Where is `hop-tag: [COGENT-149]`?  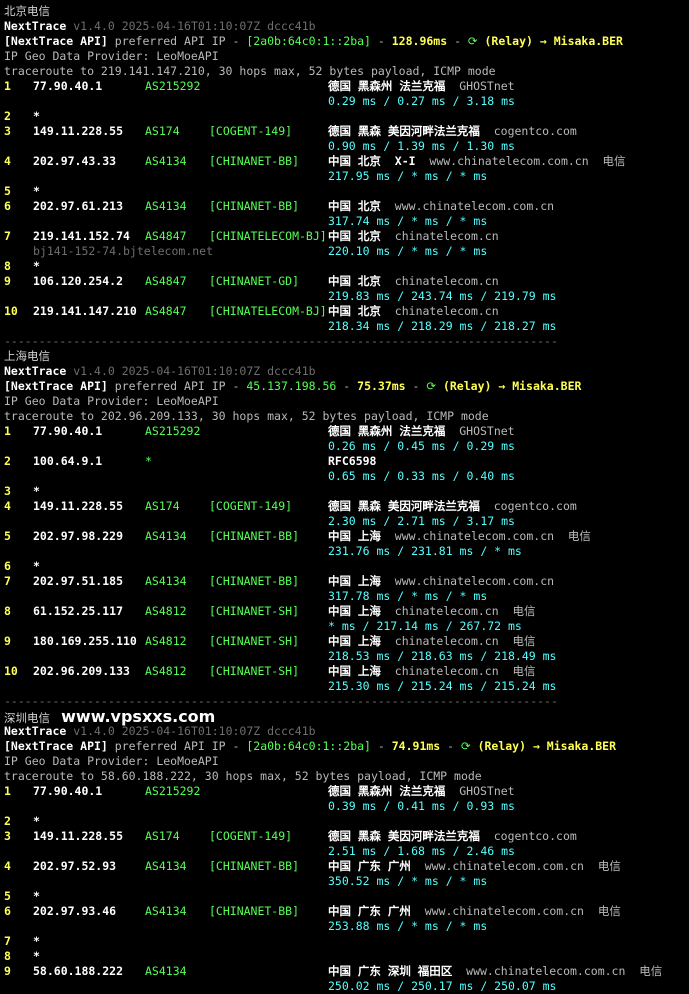
hop-tag: [COGENT-149] is located at coordinates (251, 506).